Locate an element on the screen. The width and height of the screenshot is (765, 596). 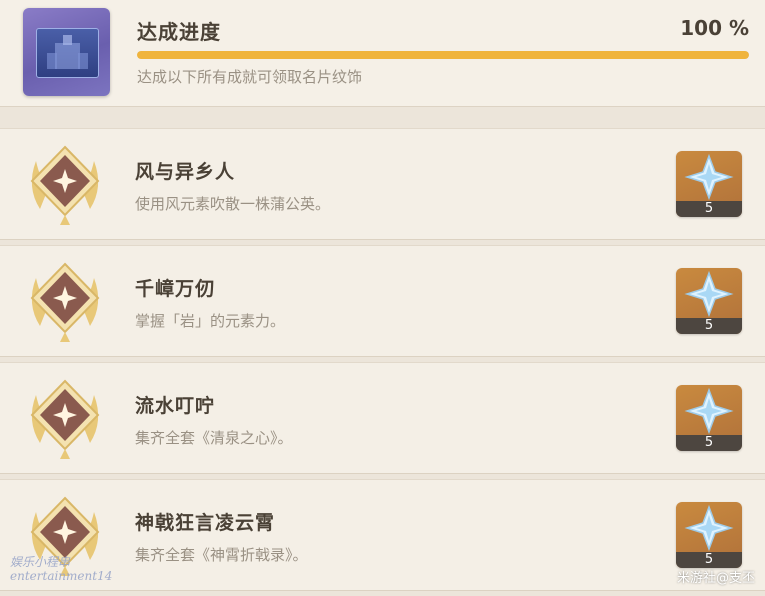
watermark-left-line2: entertainment14 is located at coordinates (61, 576).